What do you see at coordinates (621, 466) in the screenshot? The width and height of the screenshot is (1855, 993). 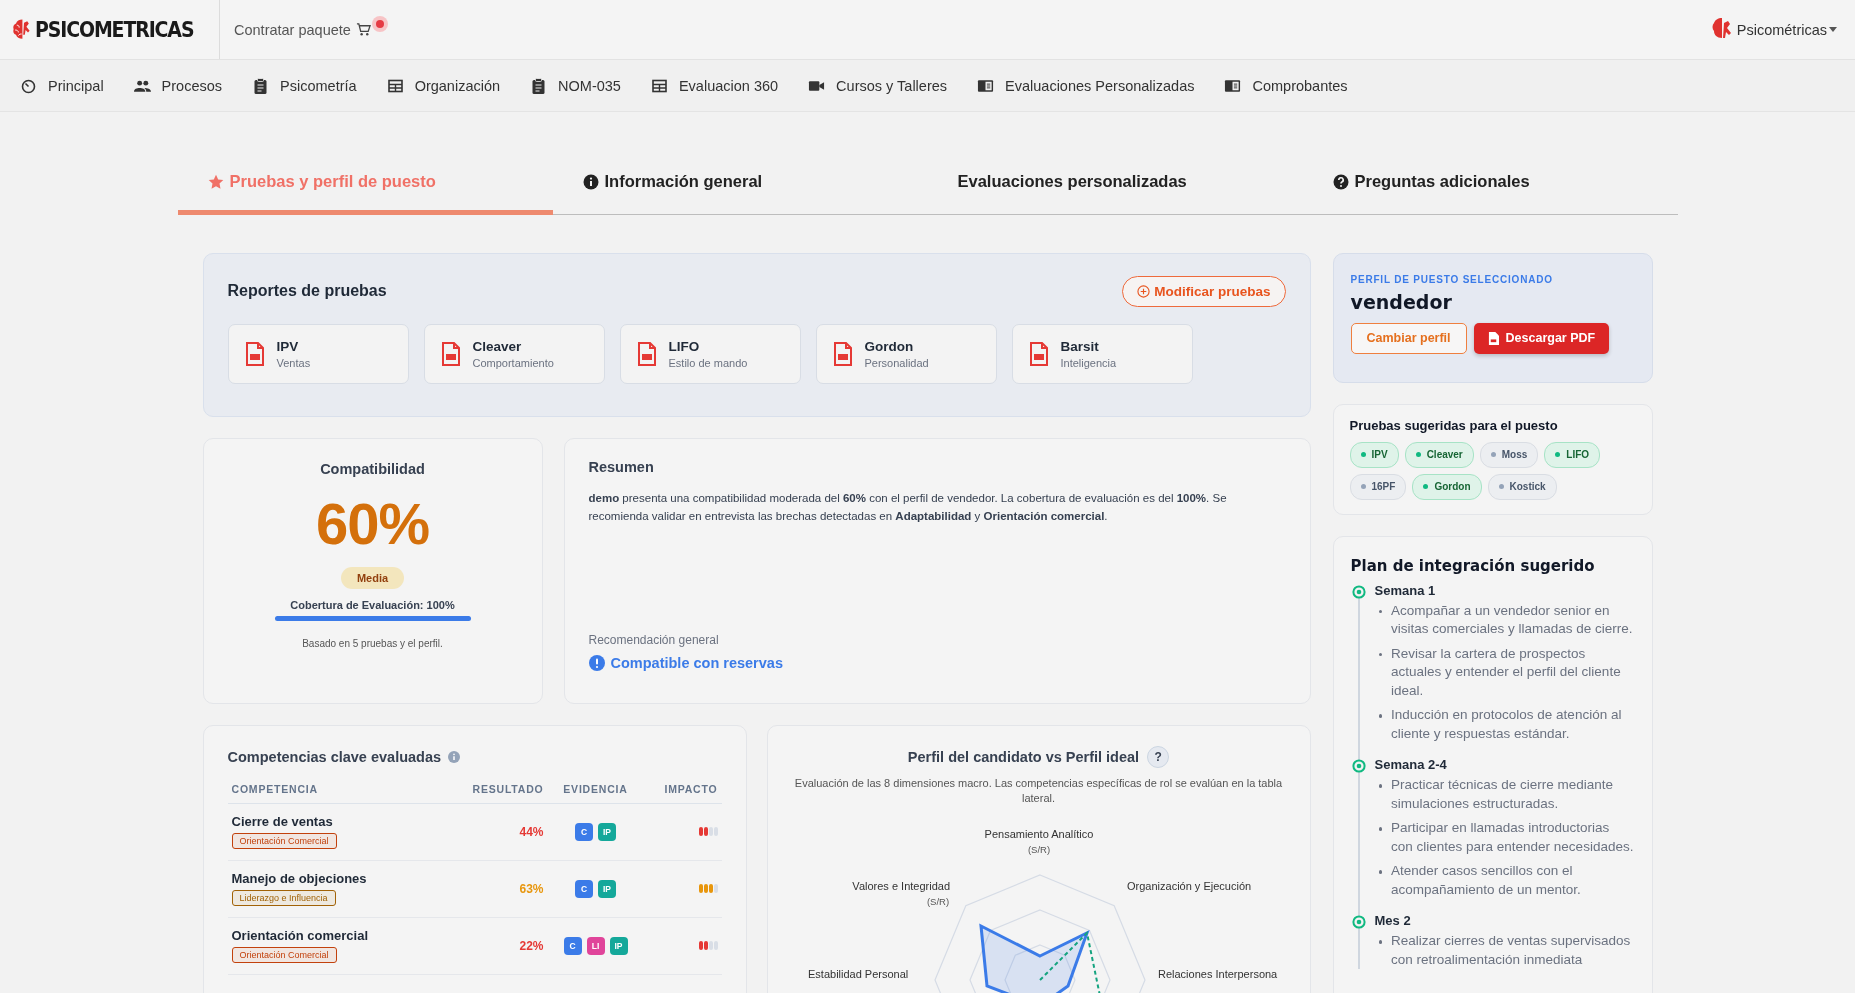 I see `card-title: Resumen` at bounding box center [621, 466].